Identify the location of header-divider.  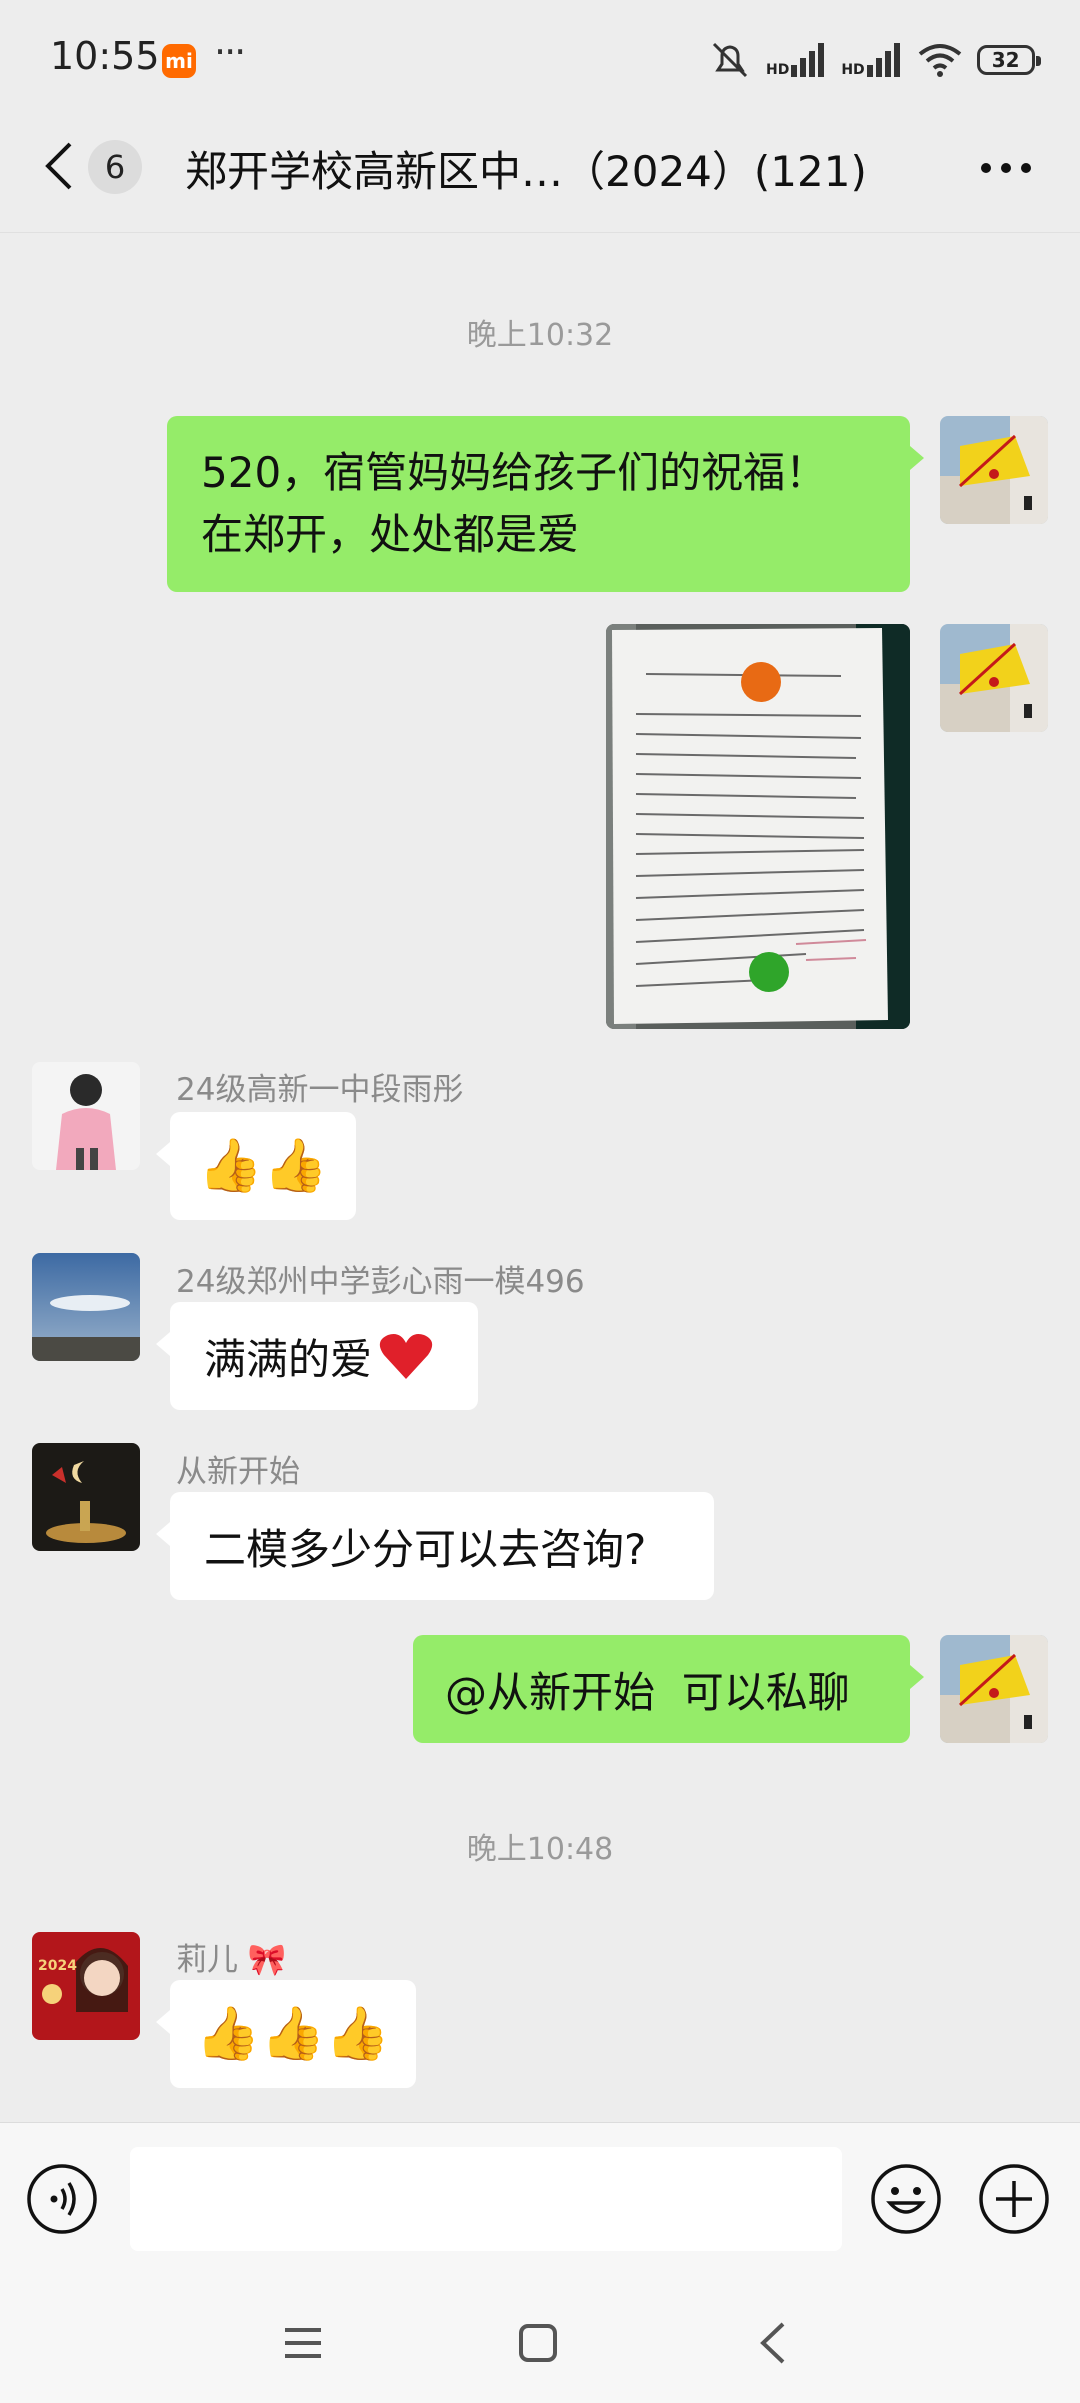
(540, 232).